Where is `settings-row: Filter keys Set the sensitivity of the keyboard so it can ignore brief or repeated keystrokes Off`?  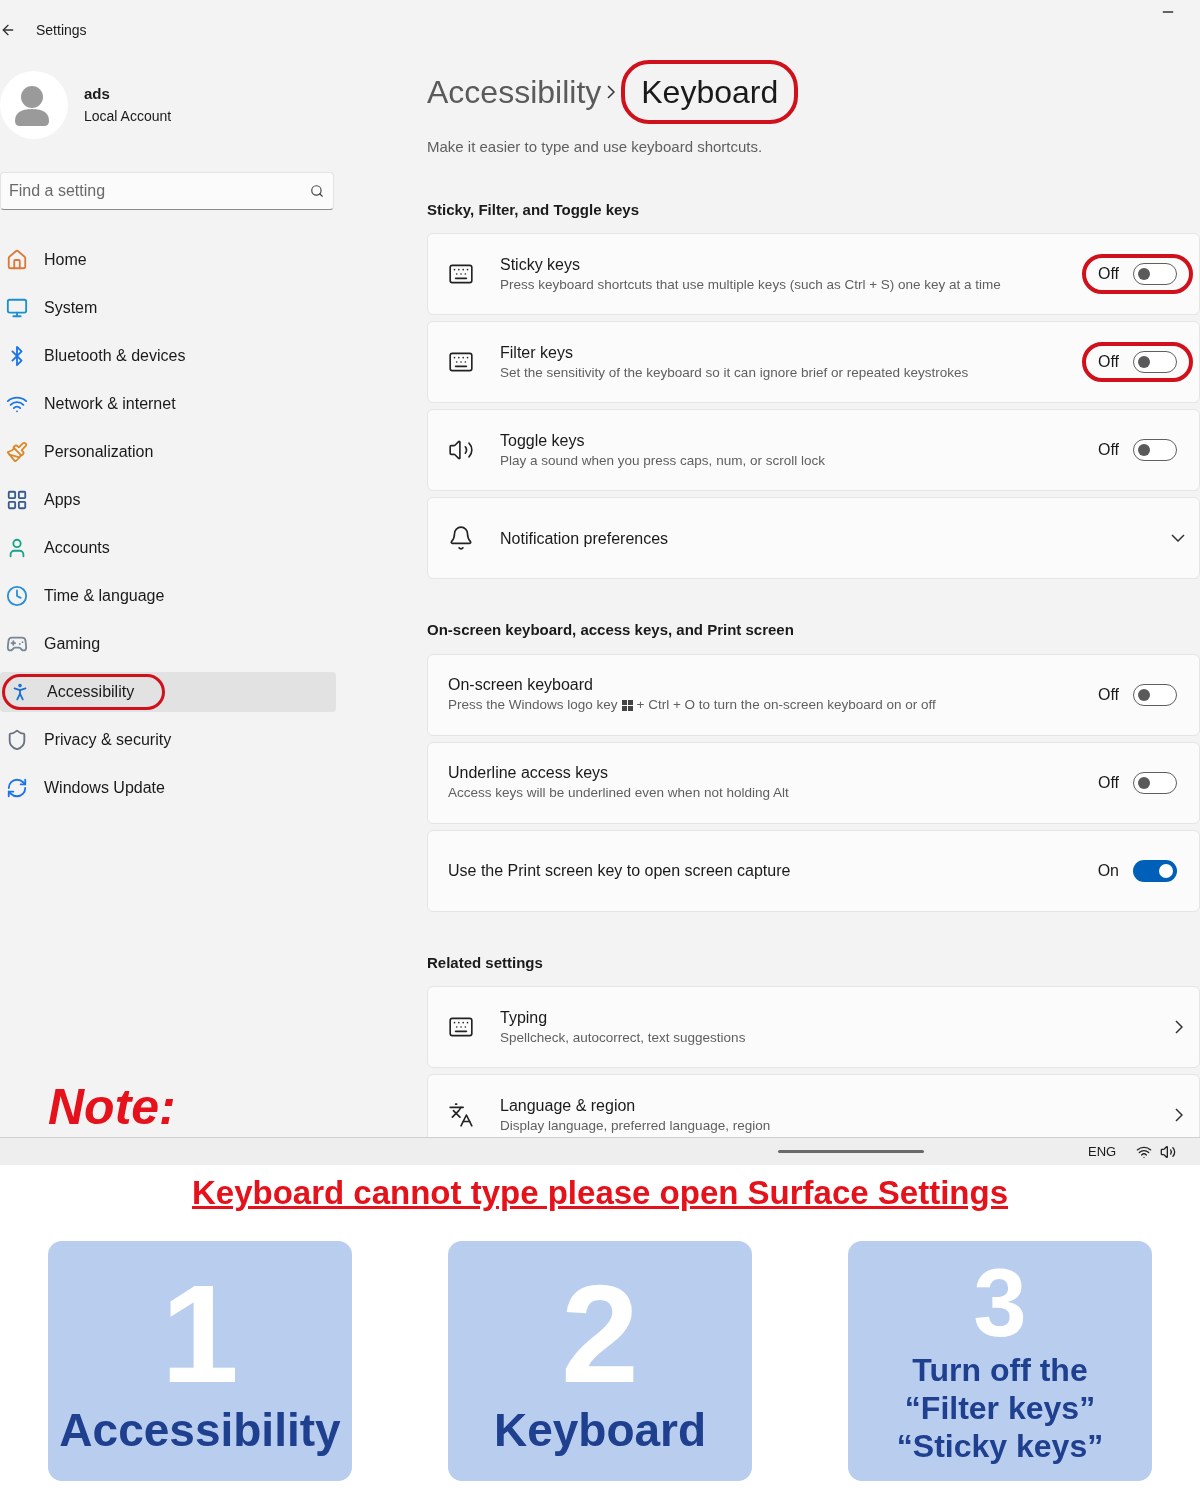
settings-row: Filter keys Set the sensitivity of the keyboard so it can ignore brief or repeated keystrokes Off is located at coordinates (813, 362).